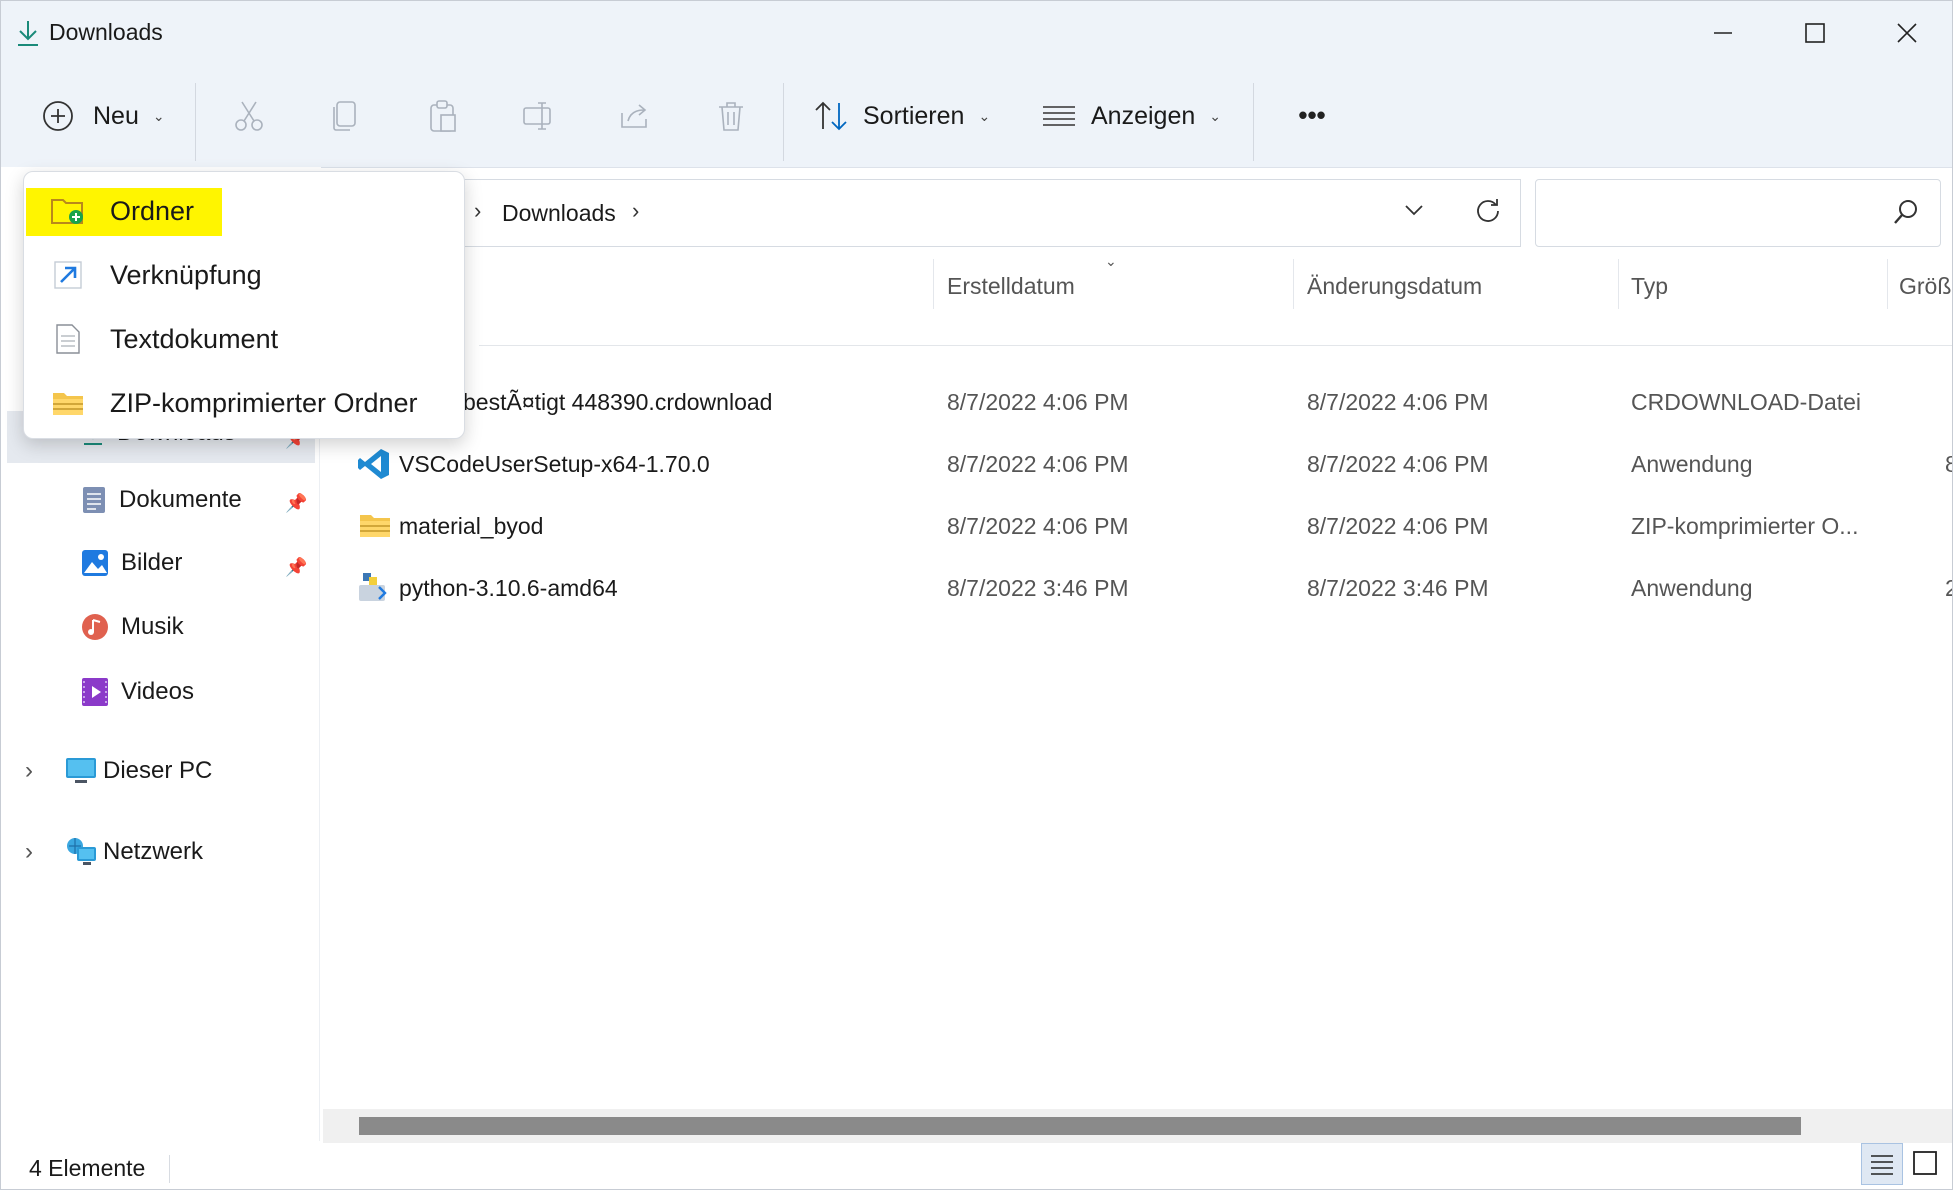  I want to click on details-view-icon, so click(1882, 1165).